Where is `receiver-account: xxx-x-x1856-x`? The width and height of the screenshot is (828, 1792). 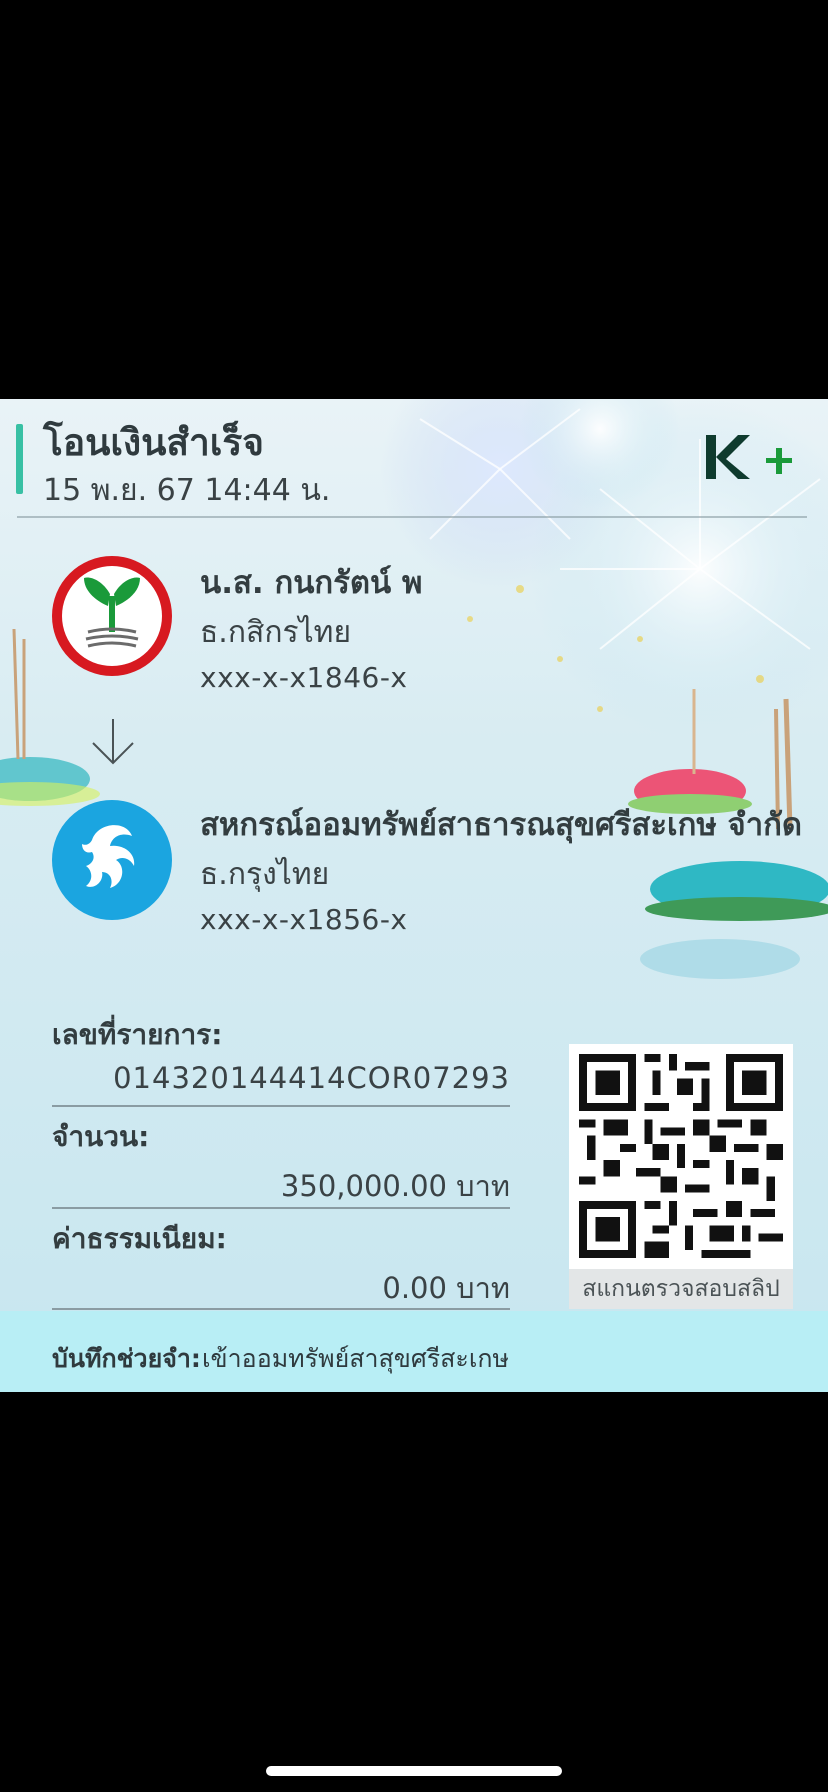 receiver-account: xxx-x-x1856-x is located at coordinates (304, 919).